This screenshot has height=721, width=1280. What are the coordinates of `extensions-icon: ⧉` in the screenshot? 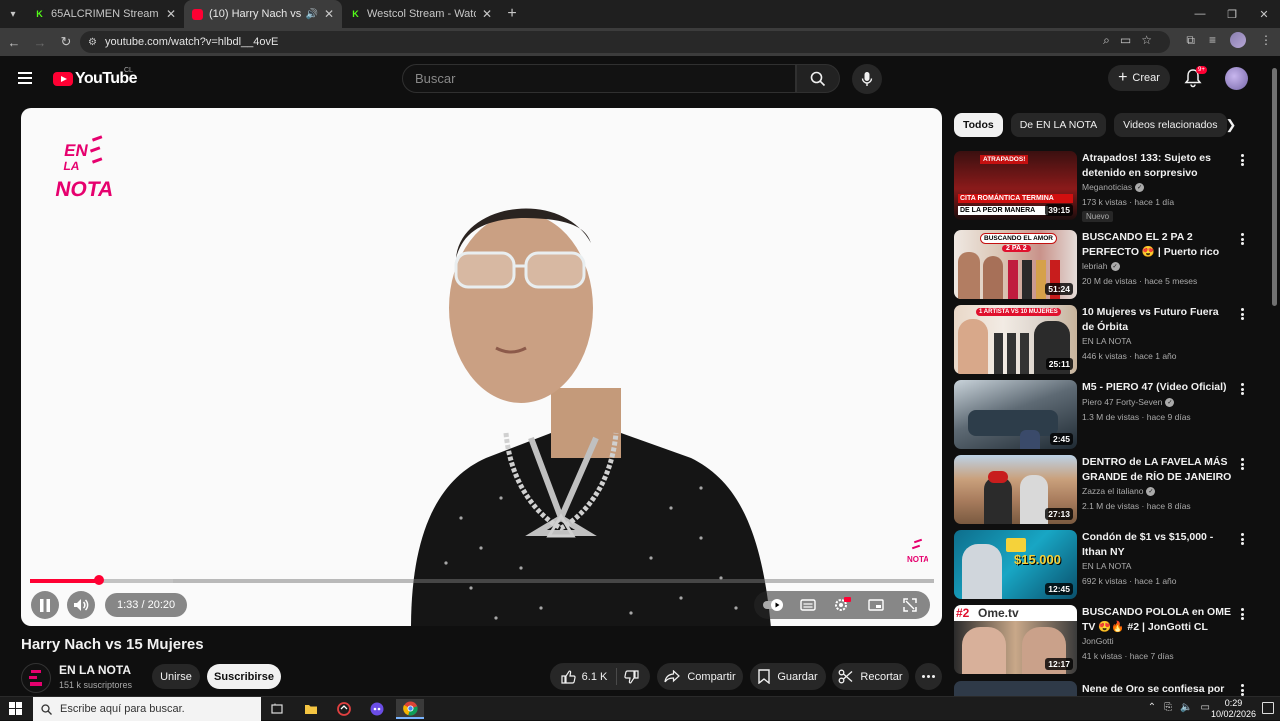 It's located at (1190, 40).